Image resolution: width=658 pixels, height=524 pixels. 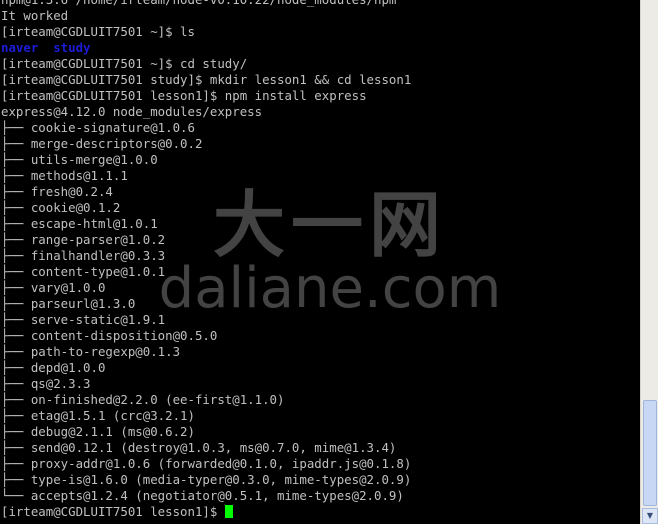 What do you see at coordinates (83, 271) in the screenshot?
I see `output-line: ├── content-type@1.0.1` at bounding box center [83, 271].